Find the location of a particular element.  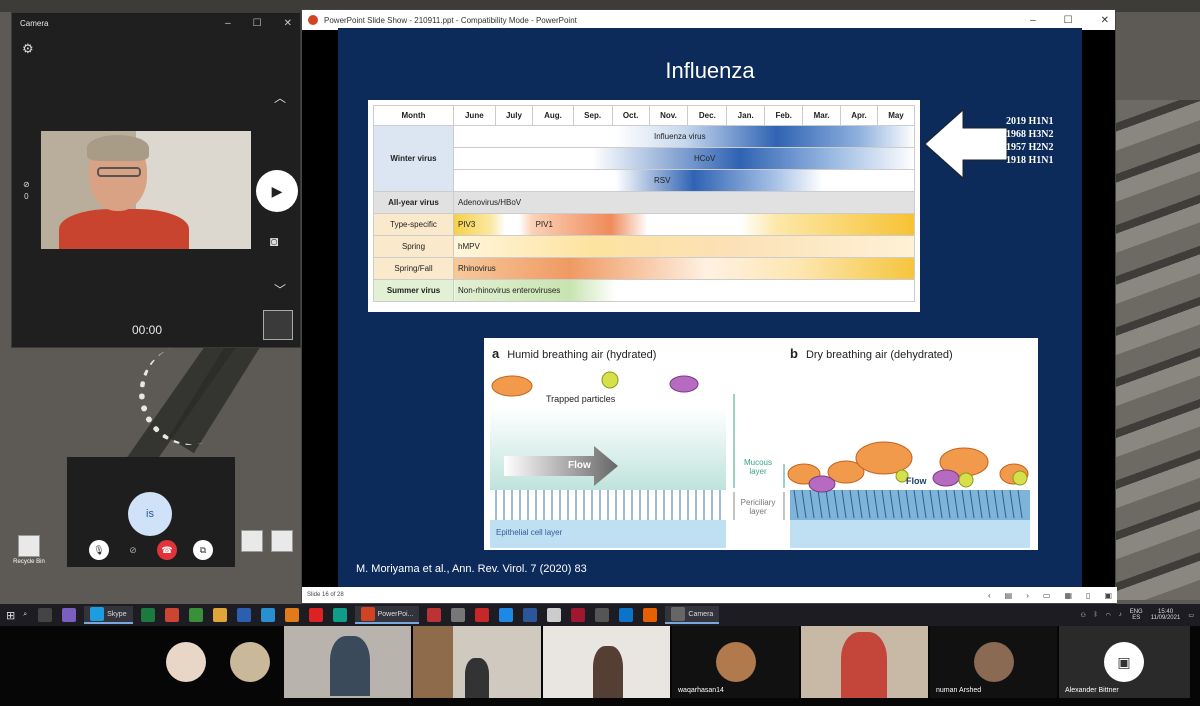

chevron-left-icon: ‹ is located at coordinates (989, 595).